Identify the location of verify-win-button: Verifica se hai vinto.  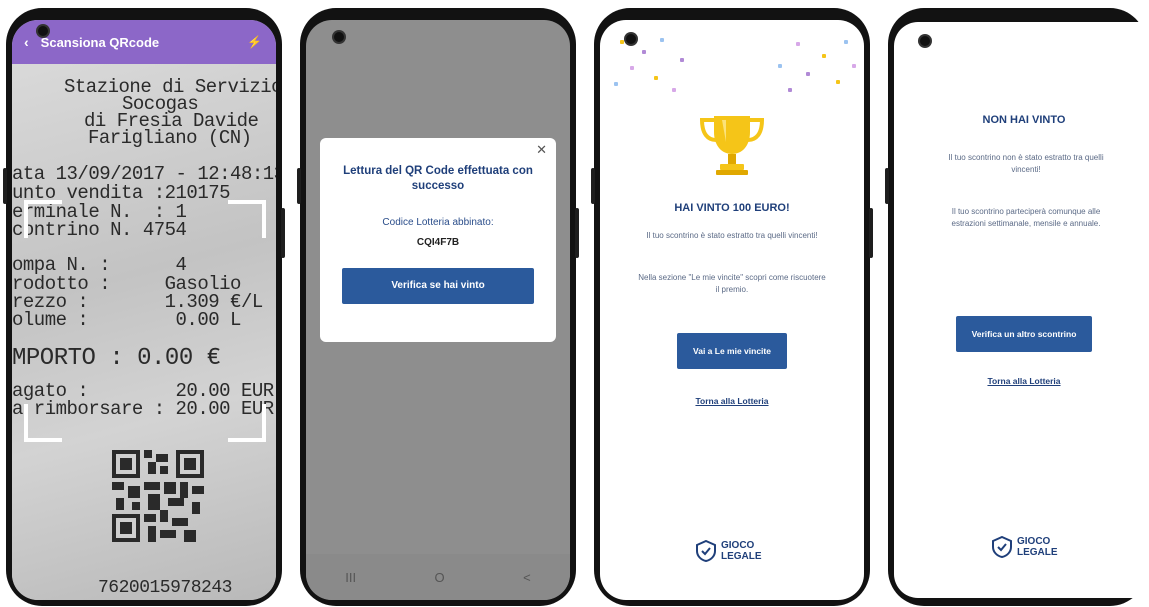
(438, 286).